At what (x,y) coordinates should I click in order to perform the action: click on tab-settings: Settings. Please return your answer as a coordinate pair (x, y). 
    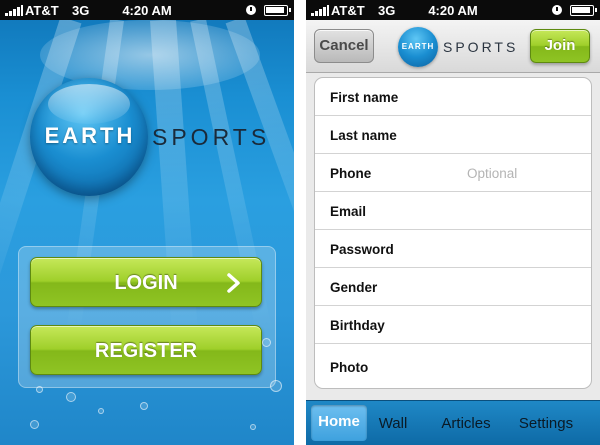
    Looking at the image, I should click on (546, 423).